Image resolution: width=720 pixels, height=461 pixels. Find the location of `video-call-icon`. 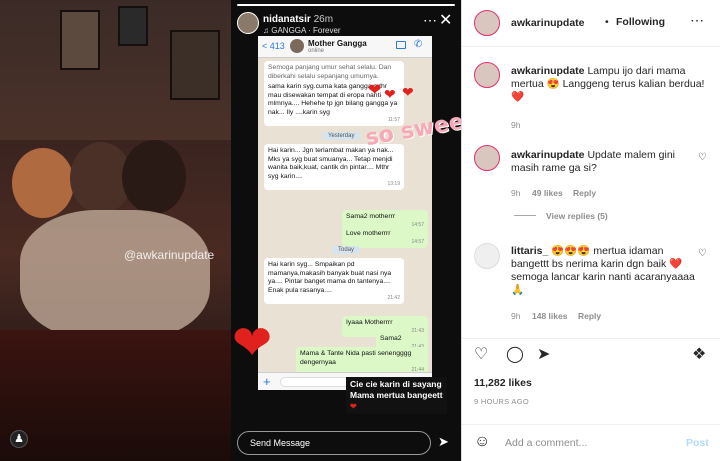

video-call-icon is located at coordinates (401, 45).